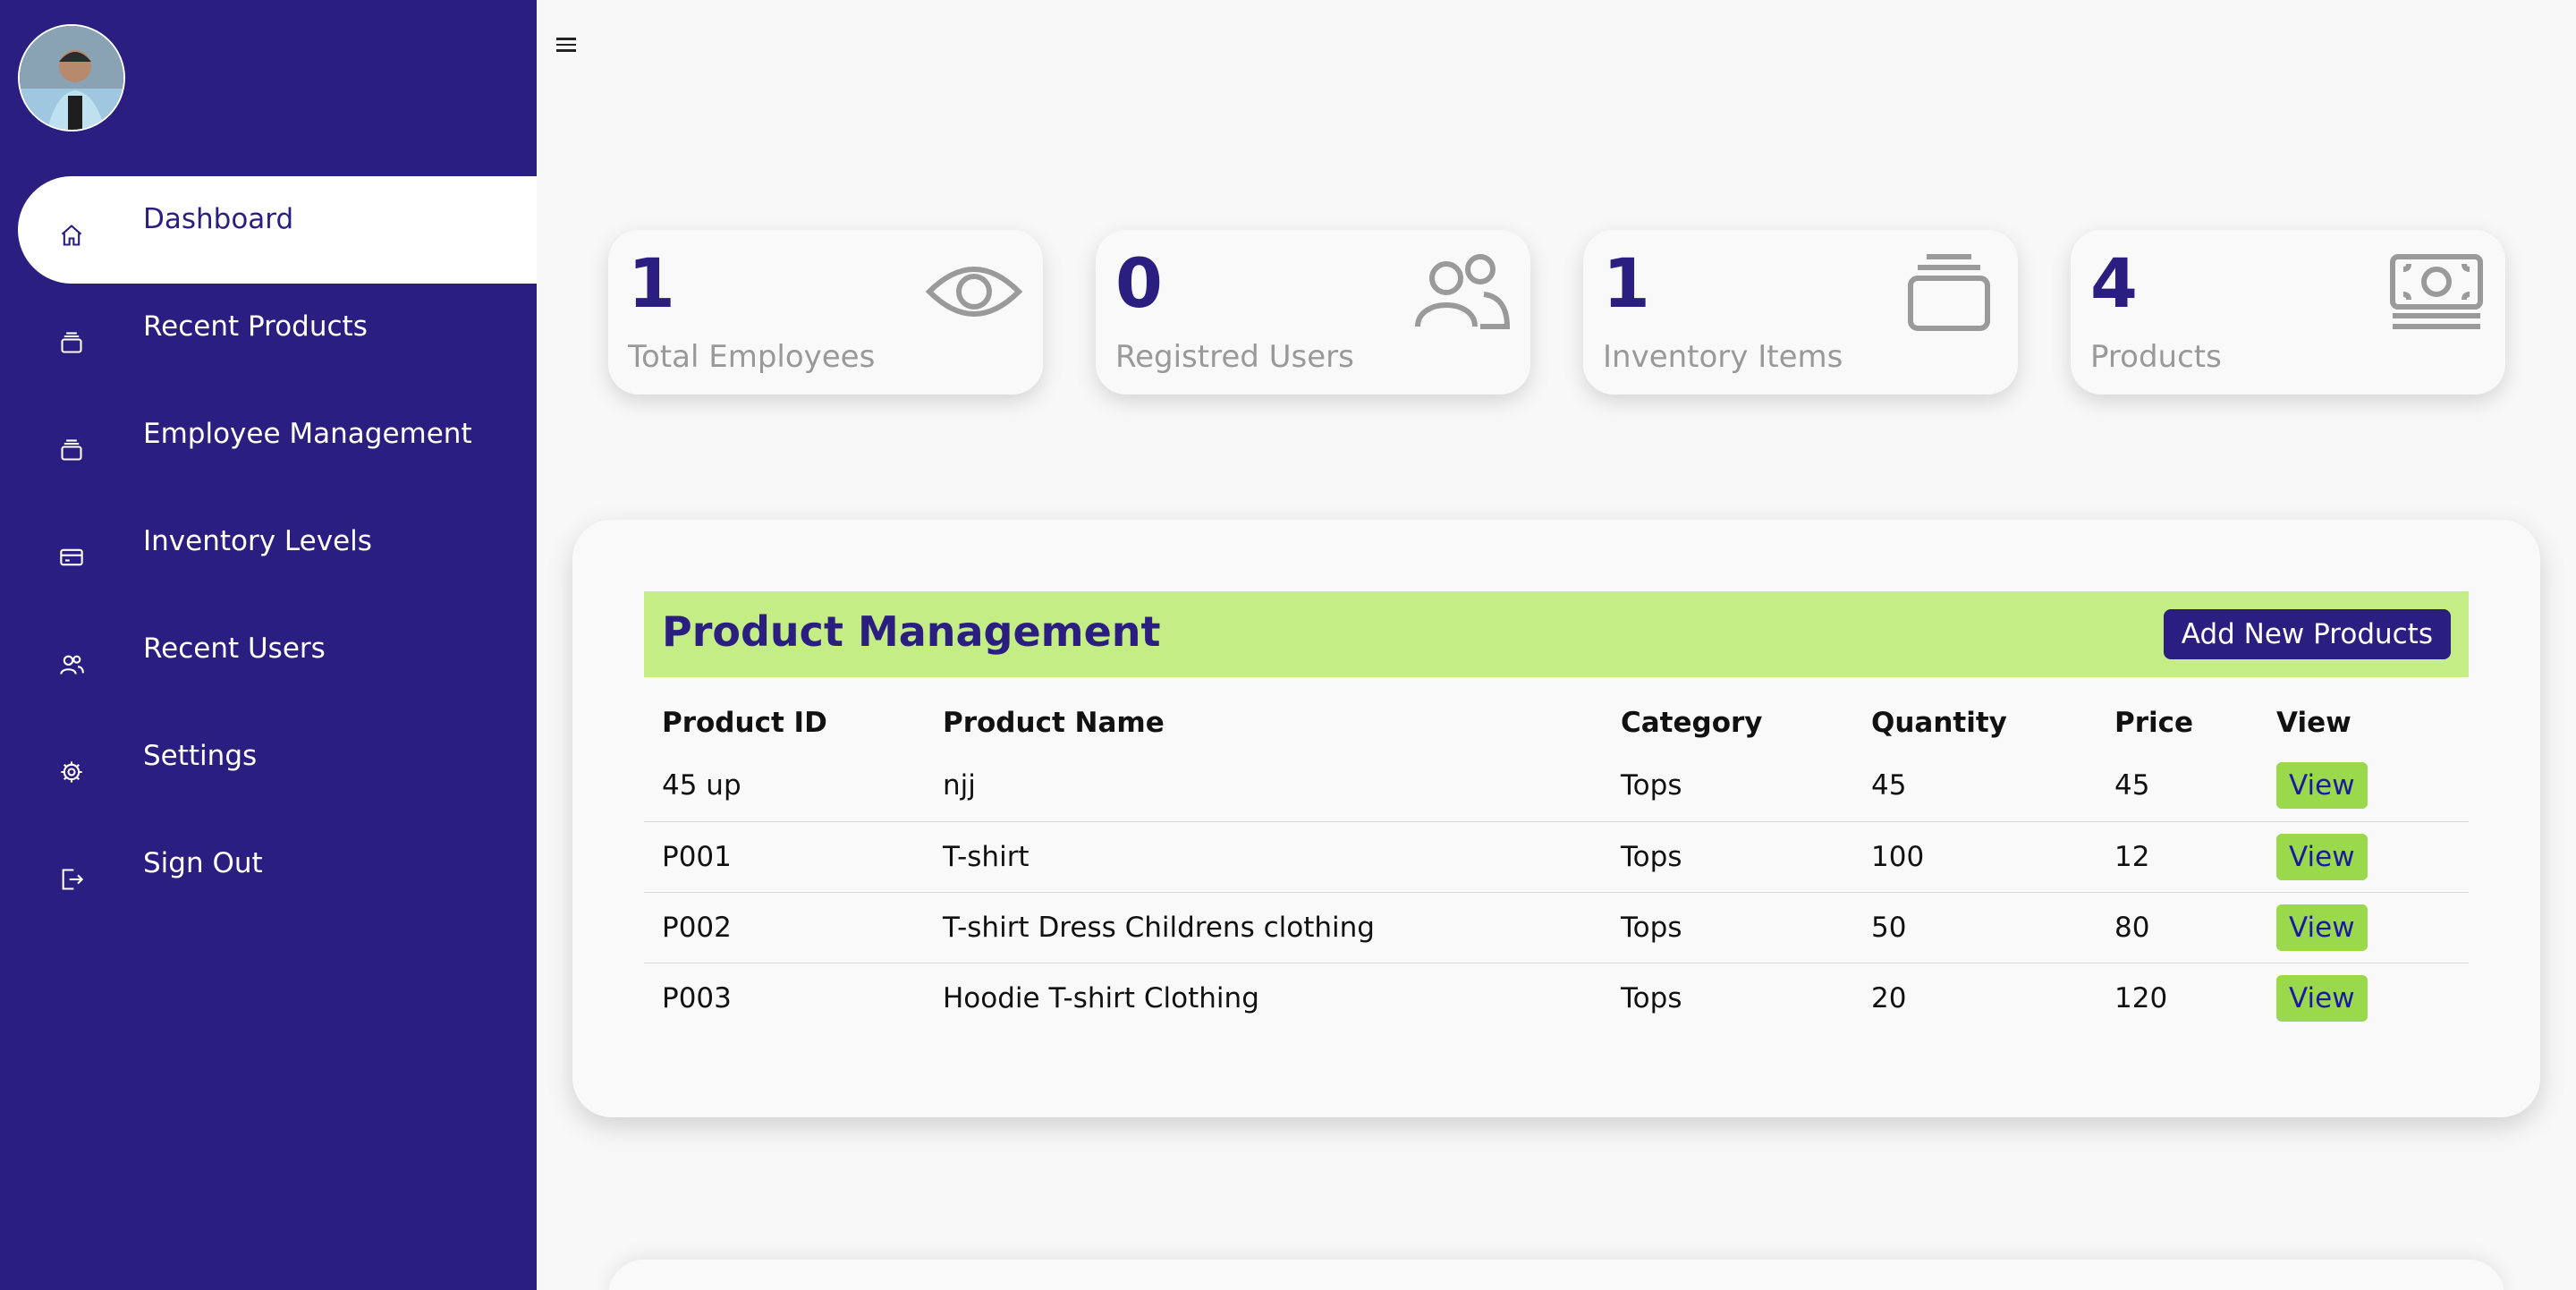 Image resolution: width=2576 pixels, height=1290 pixels. I want to click on cell-product-name: T-shirt Dress Childrens clothing, so click(1264, 927).